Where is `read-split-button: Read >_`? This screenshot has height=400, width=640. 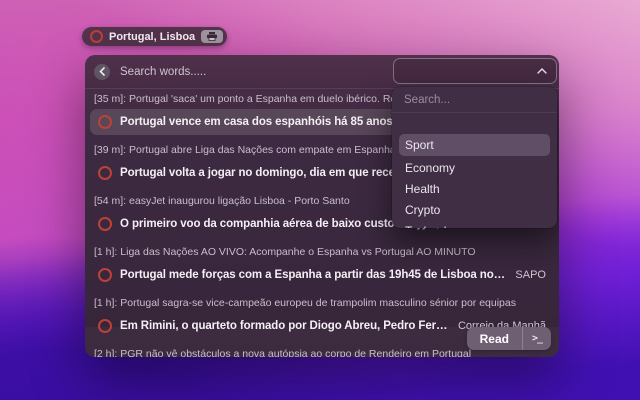
read-split-button: Read >_ is located at coordinates (508, 338).